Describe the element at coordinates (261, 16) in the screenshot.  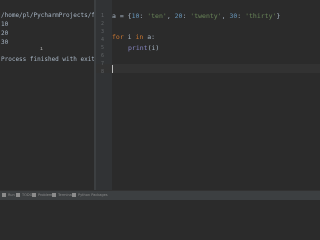
I see `code-token: 'thirty'` at that location.